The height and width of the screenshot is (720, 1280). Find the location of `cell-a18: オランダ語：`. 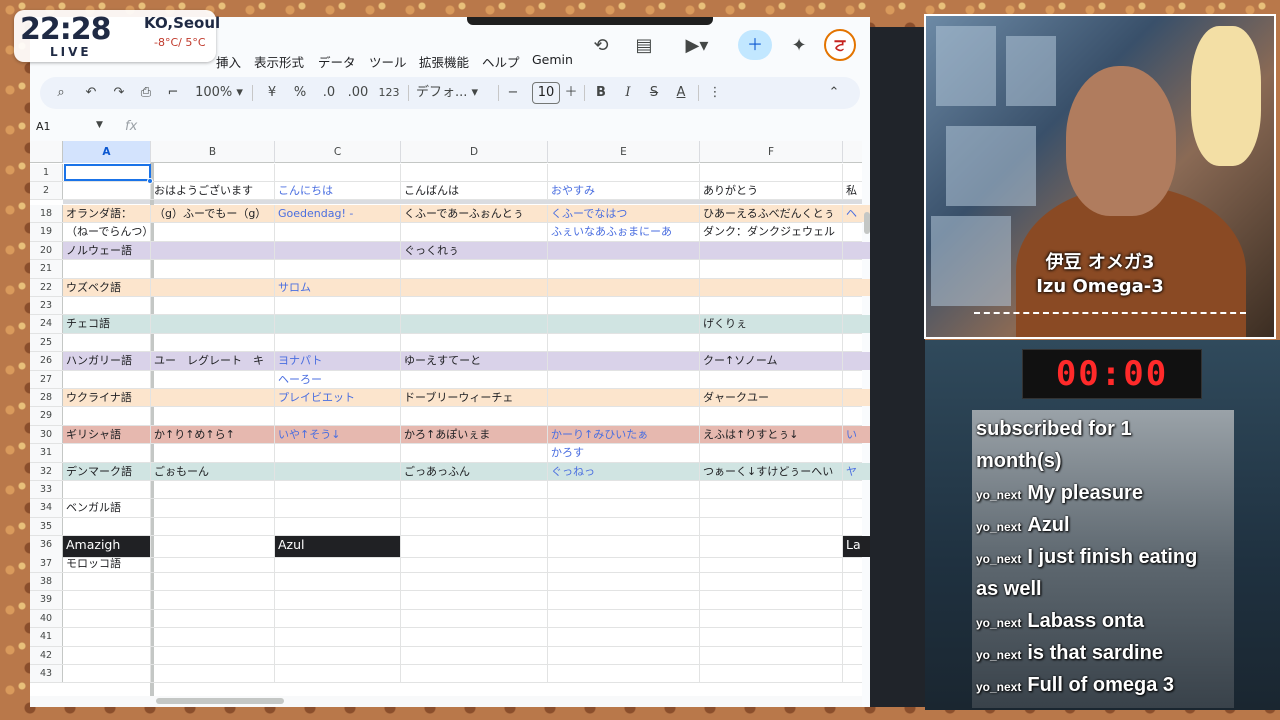

cell-a18: オランダ語： is located at coordinates (107, 214).